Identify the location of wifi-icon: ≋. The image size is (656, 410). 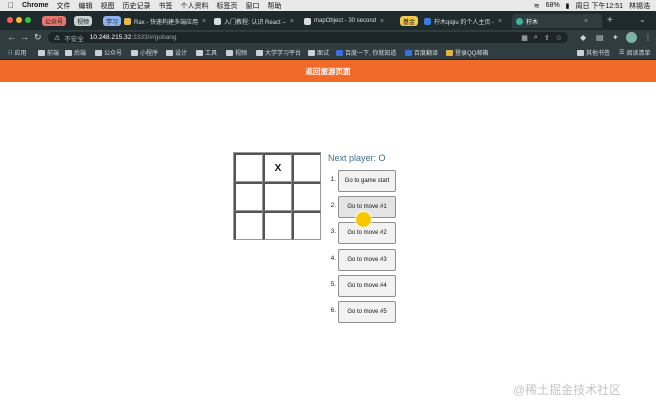
(537, 6).